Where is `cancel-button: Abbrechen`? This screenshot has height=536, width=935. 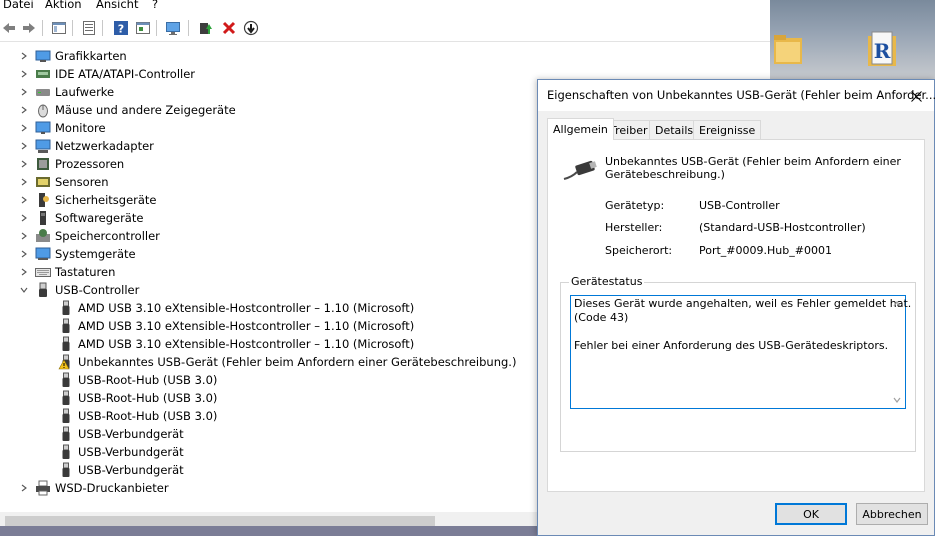 cancel-button: Abbrechen is located at coordinates (892, 514).